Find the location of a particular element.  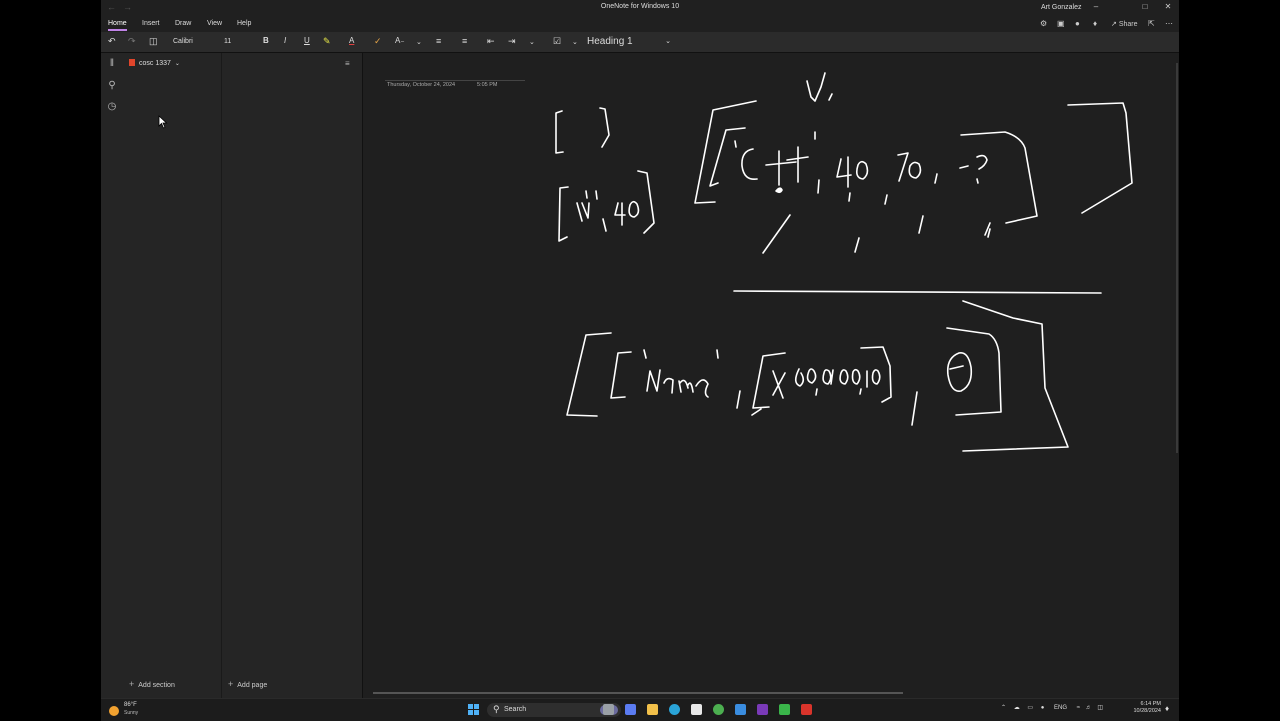

text-effects-icon: A₋ is located at coordinates (400, 40).